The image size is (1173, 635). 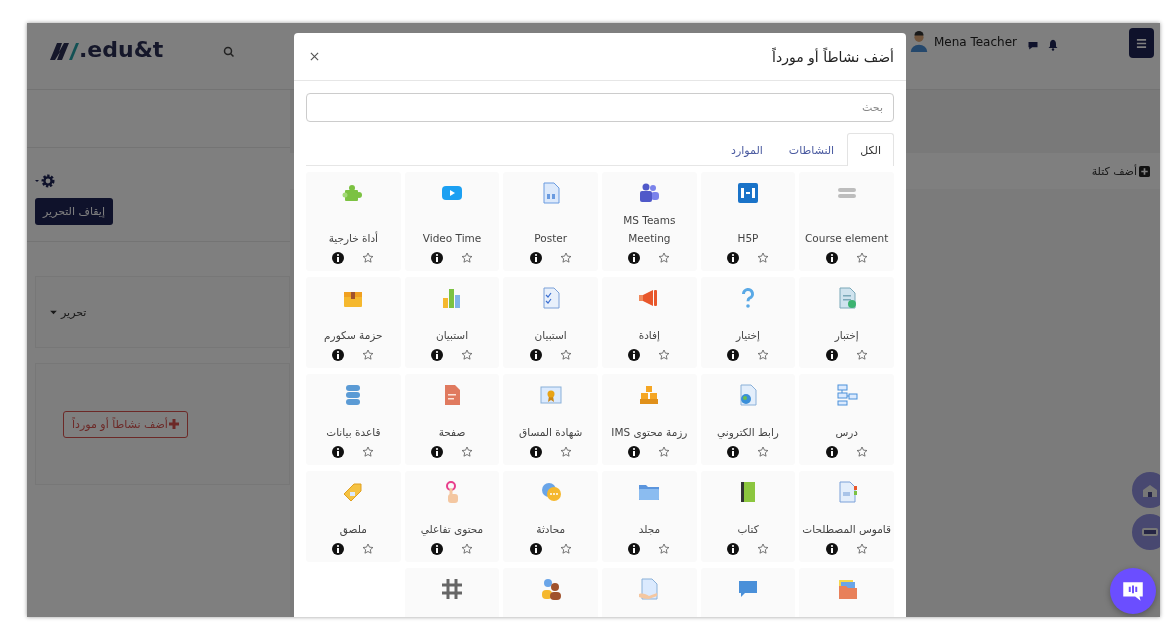 I want to click on activity-card: محتوى تفاعلي, so click(x=452, y=516).